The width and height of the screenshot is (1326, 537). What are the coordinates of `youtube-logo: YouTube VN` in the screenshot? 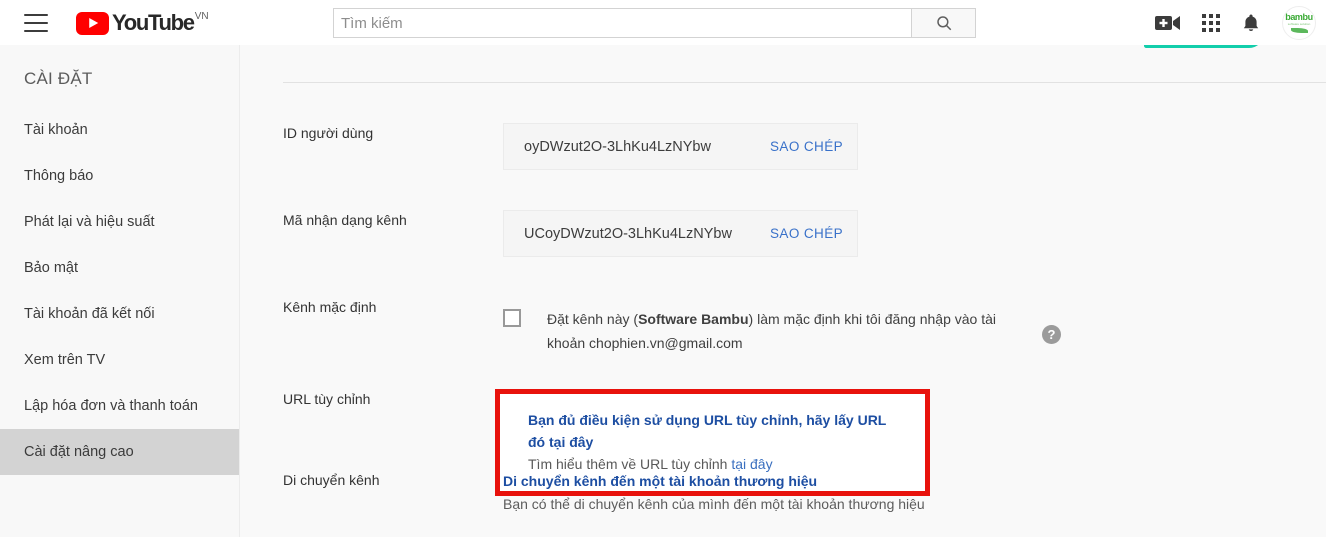 It's located at (142, 22).